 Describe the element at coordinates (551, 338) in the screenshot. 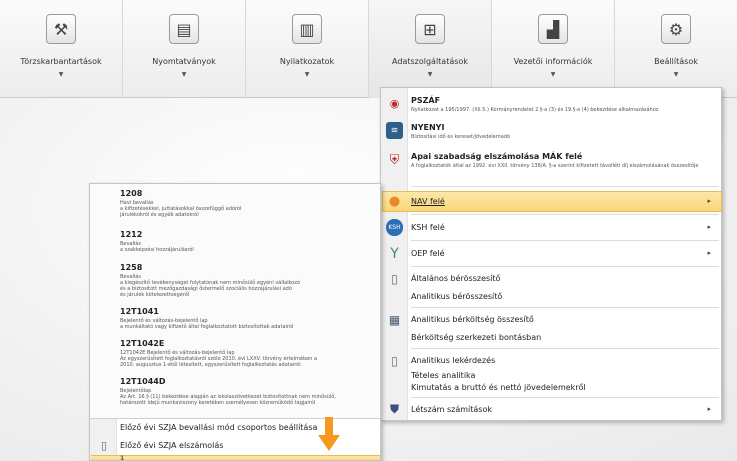

I see `menu-item-berkoltseg-szerkezeti: Bérköltség szerkezeti bontásban` at that location.